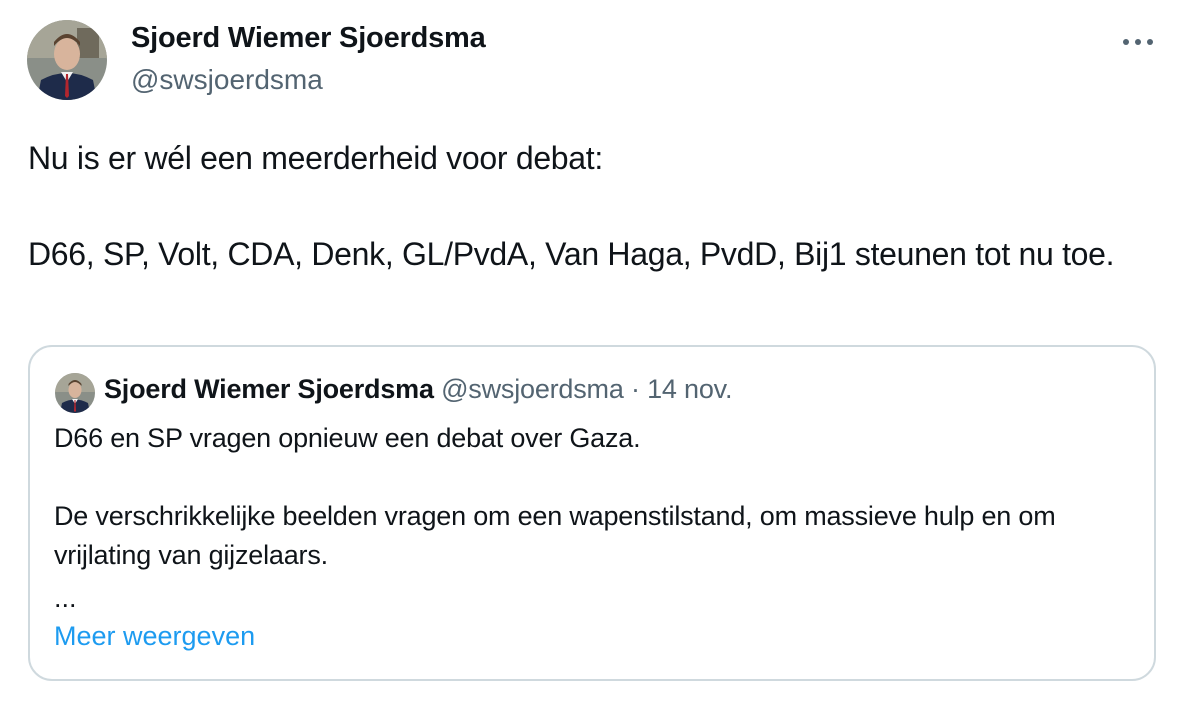  I want to click on quote-author-avatar, so click(75, 393).